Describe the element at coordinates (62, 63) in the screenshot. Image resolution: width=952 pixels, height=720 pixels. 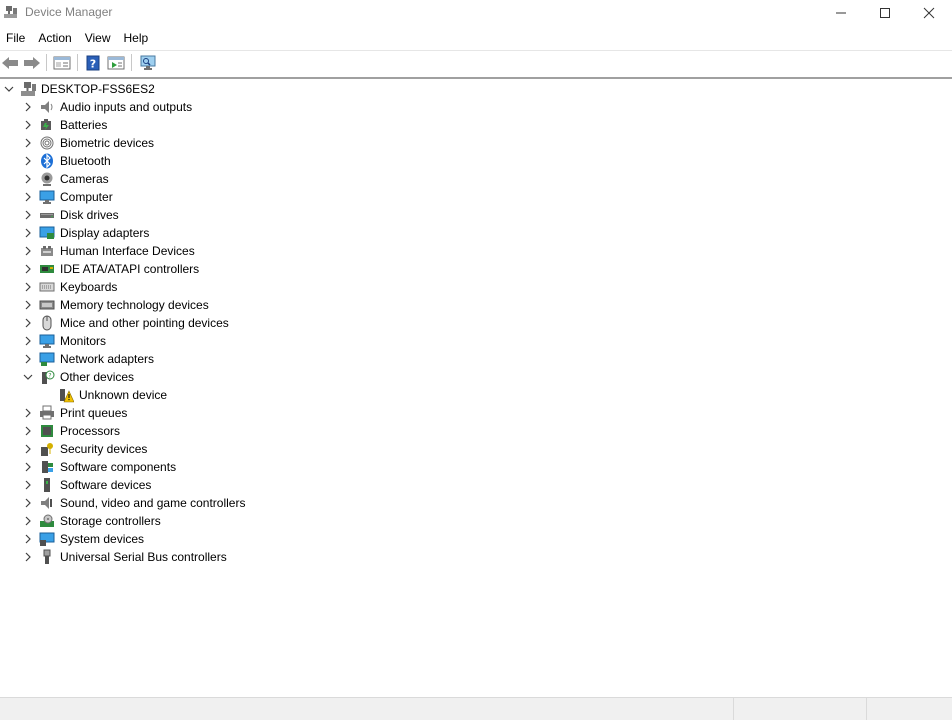
I see `show-hide-console-tree-button` at that location.